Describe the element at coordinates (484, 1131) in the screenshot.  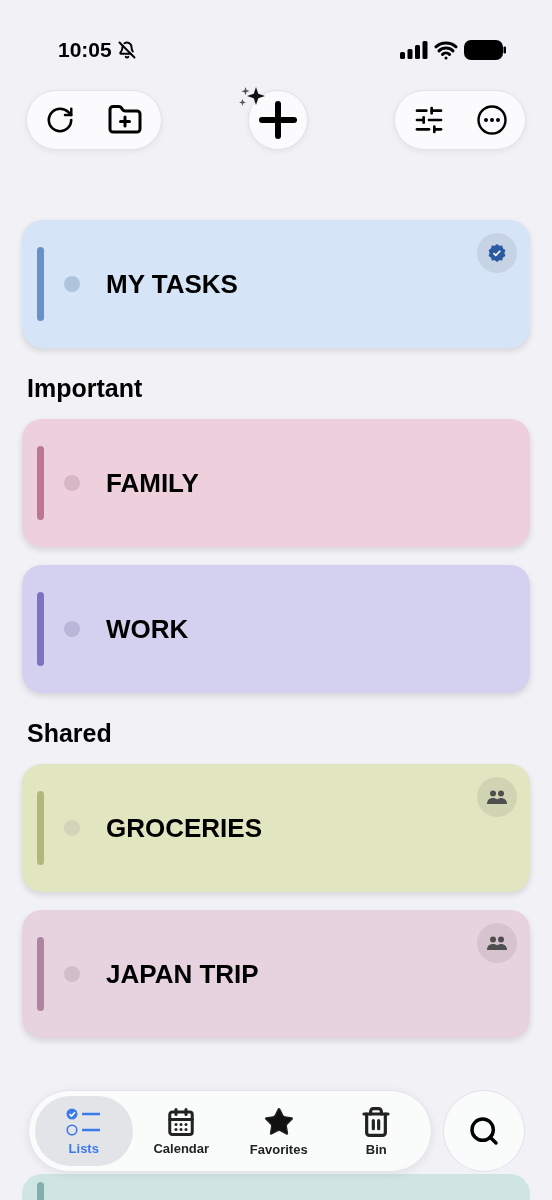
I see `search-icon` at that location.